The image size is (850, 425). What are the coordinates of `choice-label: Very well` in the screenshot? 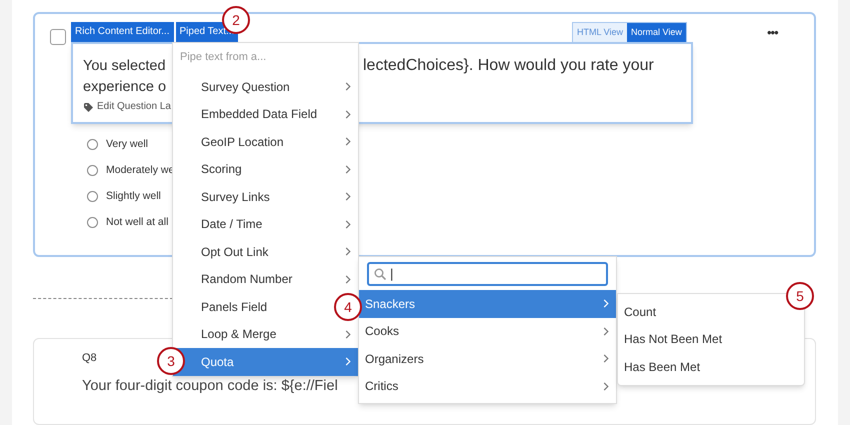 It's located at (127, 144).